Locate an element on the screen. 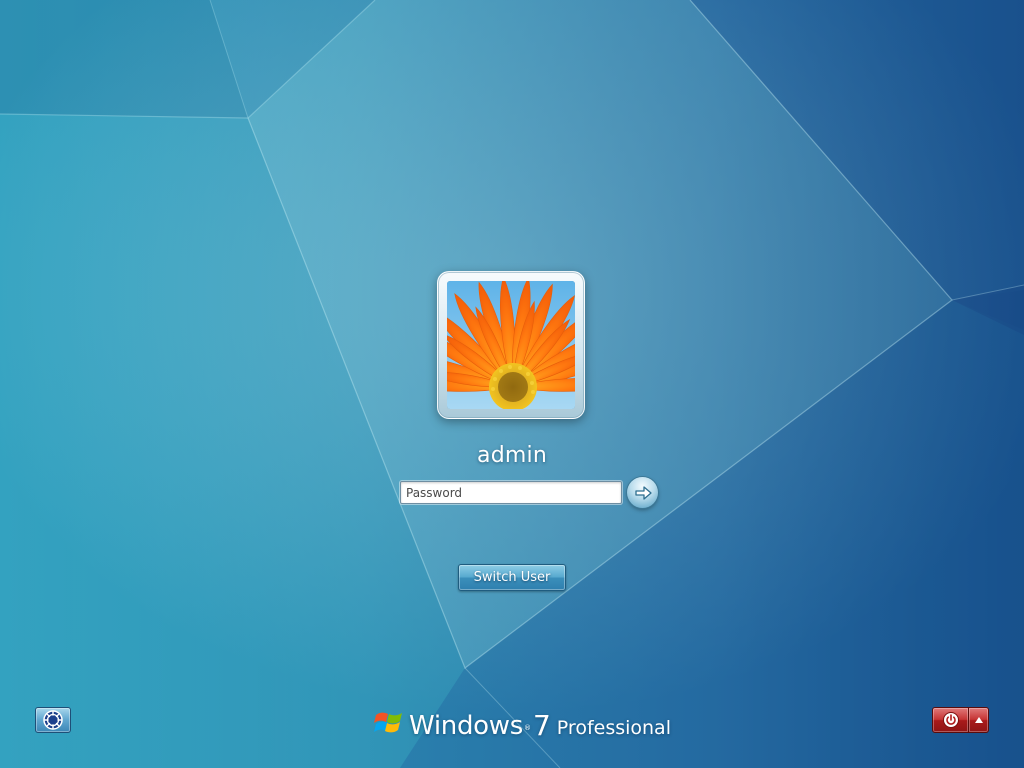 The image size is (1024, 768). ease-of-access-button is located at coordinates (53, 720).